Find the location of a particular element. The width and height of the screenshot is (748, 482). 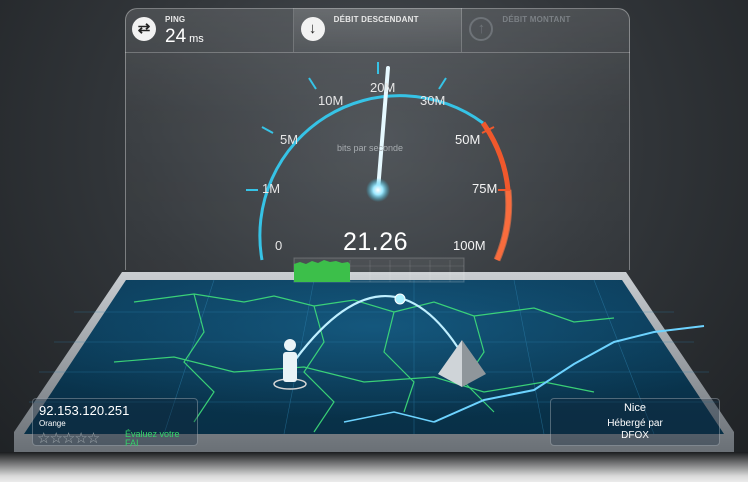

gauge-hub is located at coordinates (378, 190).